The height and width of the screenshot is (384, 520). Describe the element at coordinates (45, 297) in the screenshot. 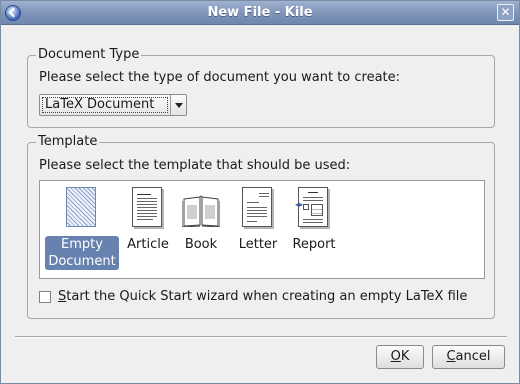

I see `quick-start-checkbox` at that location.